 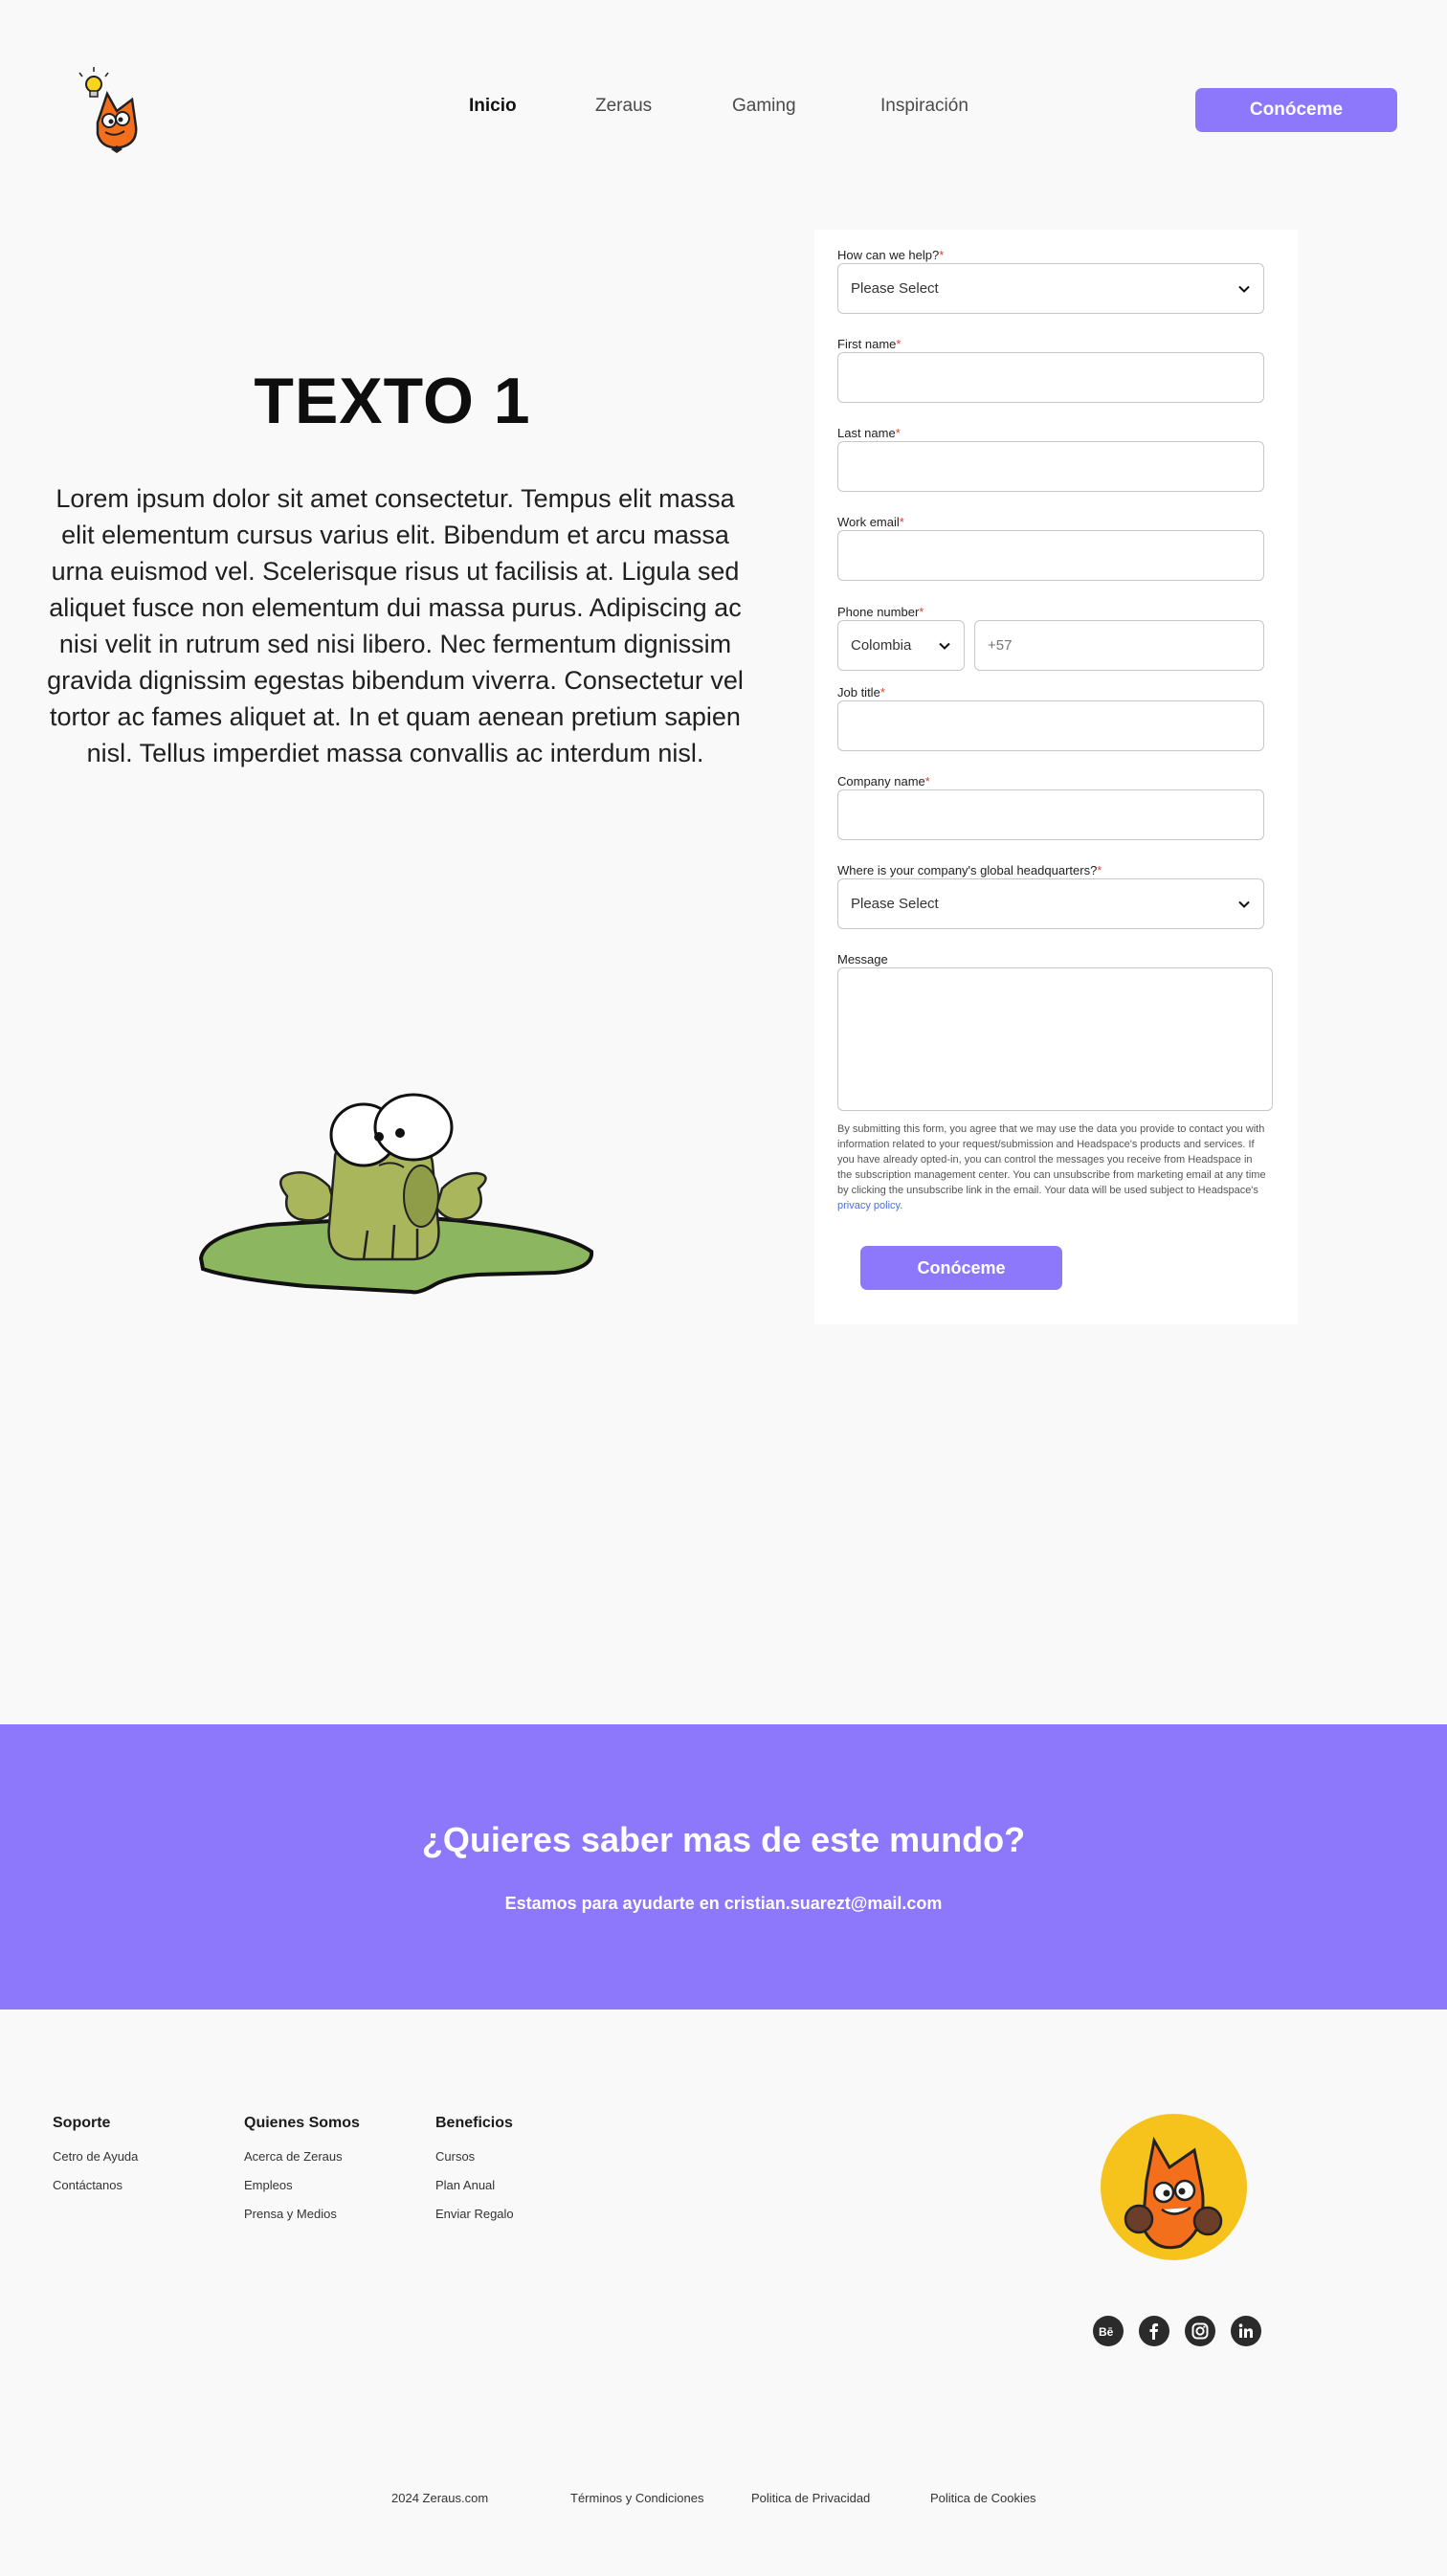 I want to click on first-name-label: First name*, so click(x=869, y=344).